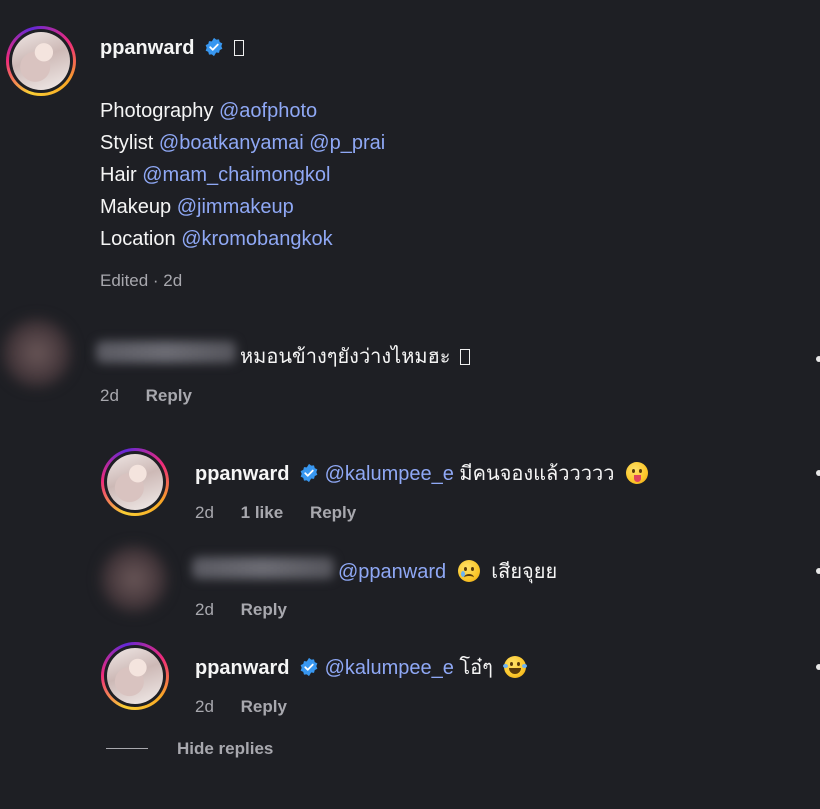 This screenshot has width=820, height=809. I want to click on credit-line-photography: Photography @aofphoto, so click(209, 111).